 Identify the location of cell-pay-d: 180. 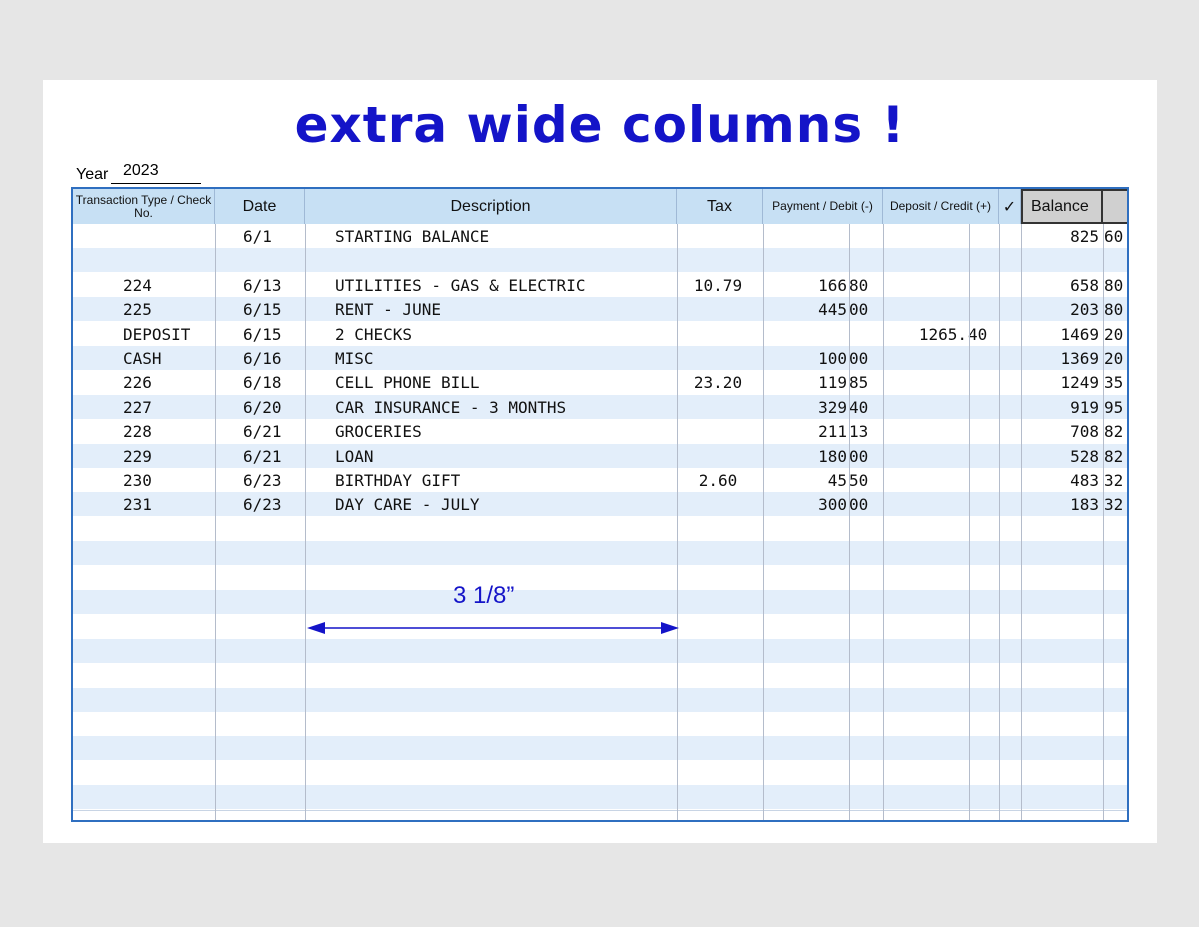
(832, 456).